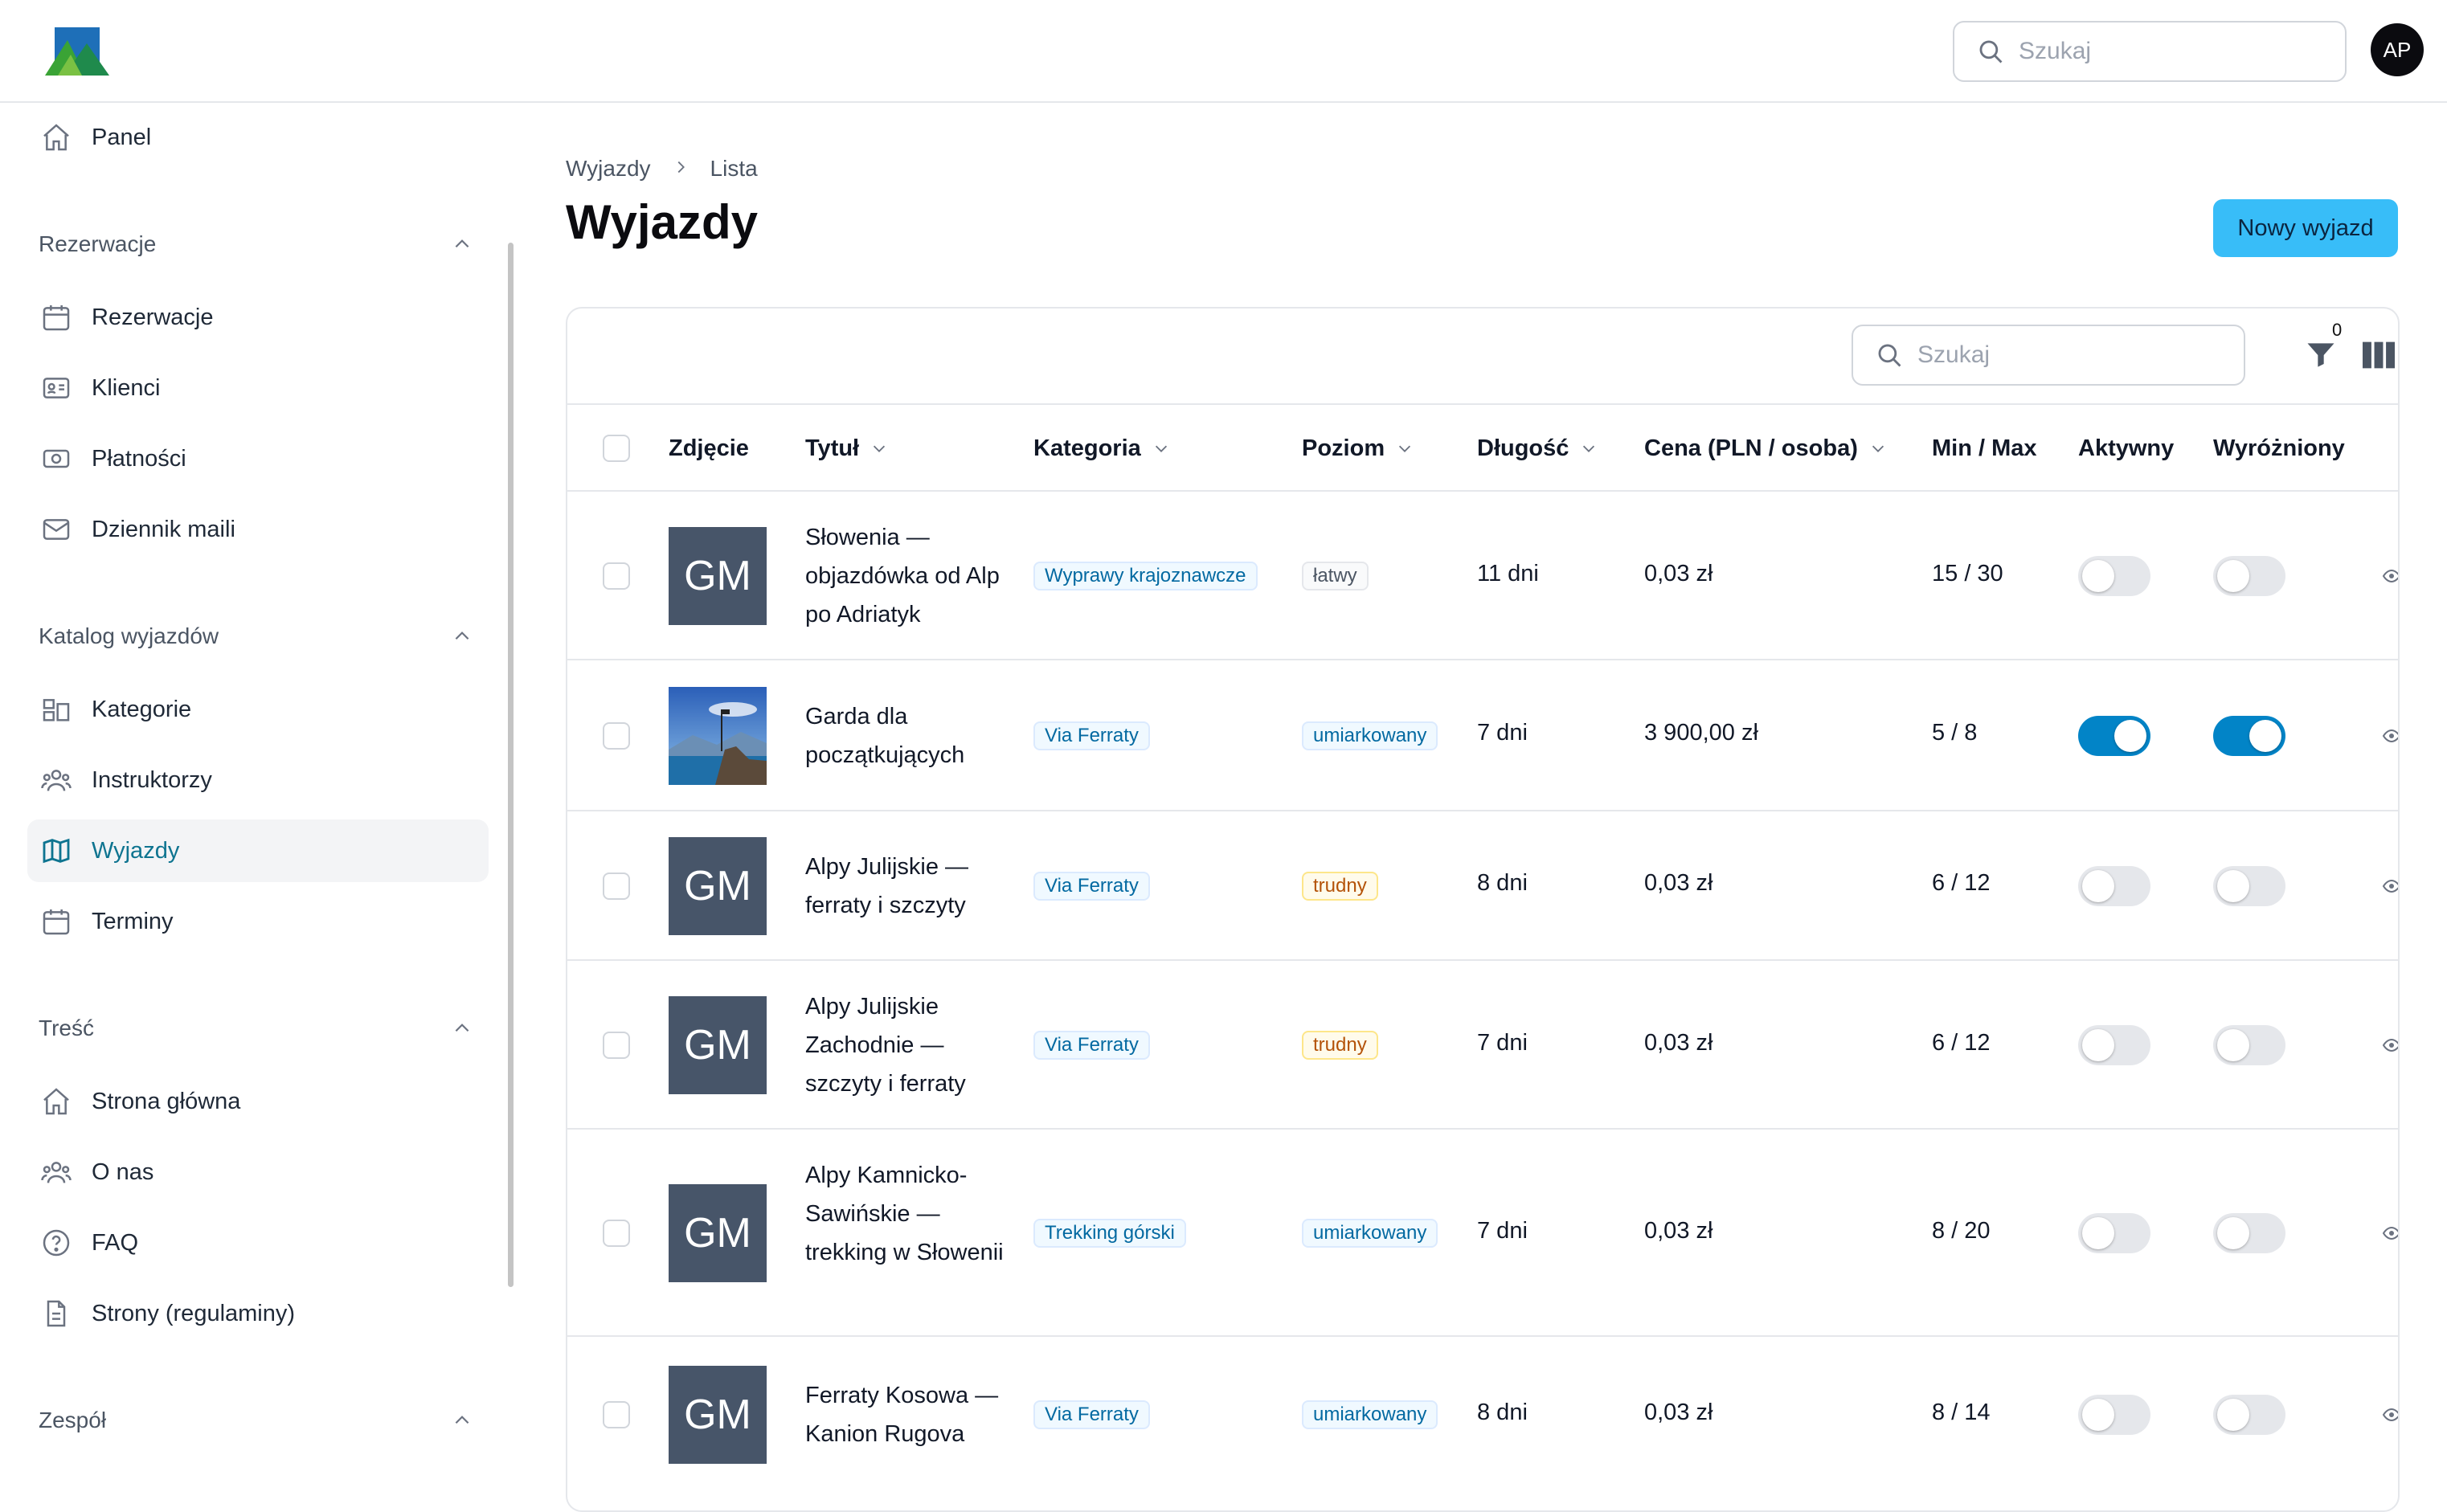 The width and height of the screenshot is (2447, 1512). Describe the element at coordinates (1765, 448) in the screenshot. I see `column-header-price: Cena (PLN / osoba)` at that location.